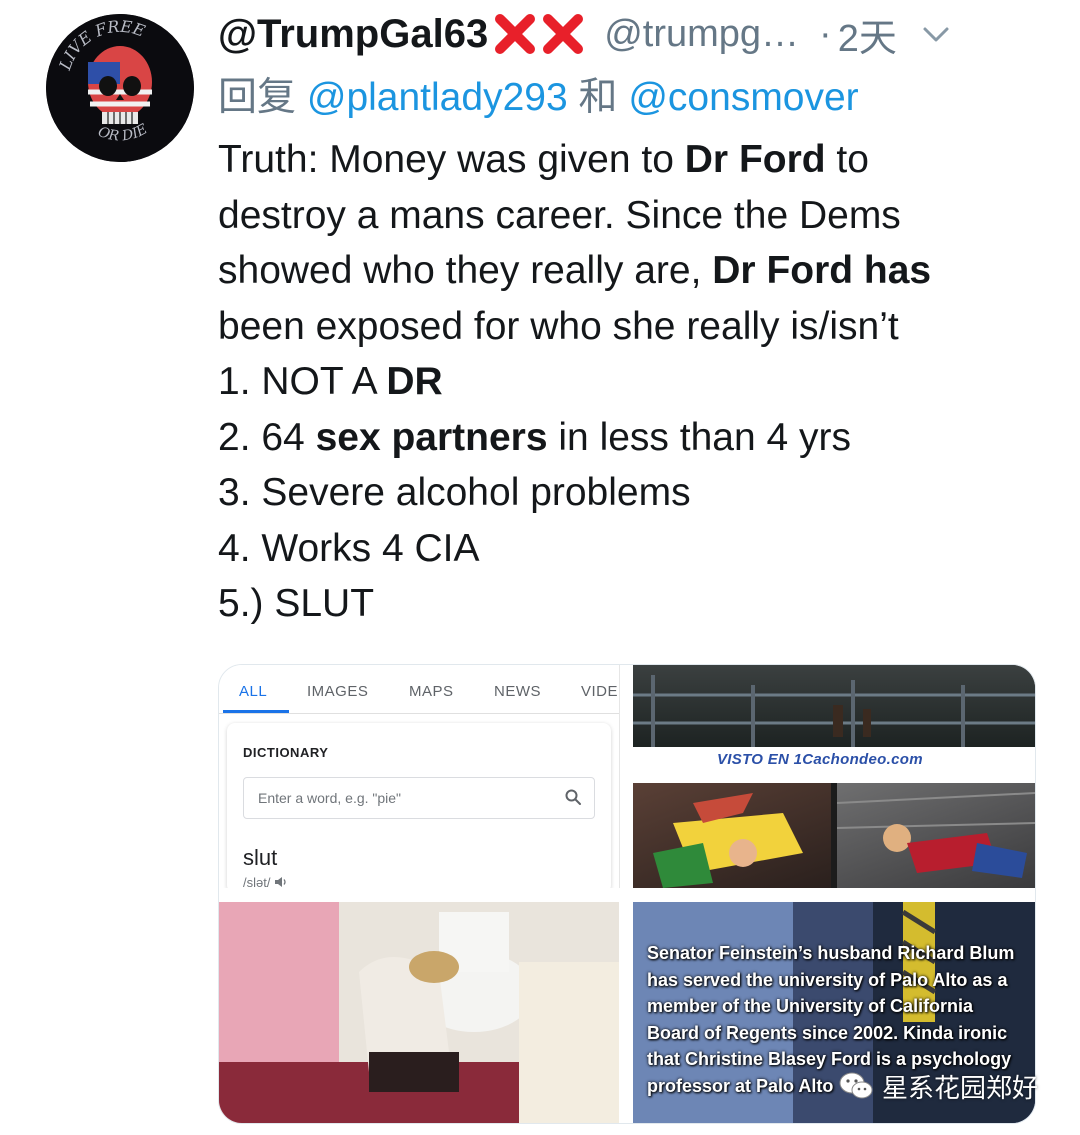 This screenshot has height=1135, width=1080. What do you see at coordinates (856, 1085) in the screenshot?
I see `wechat-icon` at bounding box center [856, 1085].